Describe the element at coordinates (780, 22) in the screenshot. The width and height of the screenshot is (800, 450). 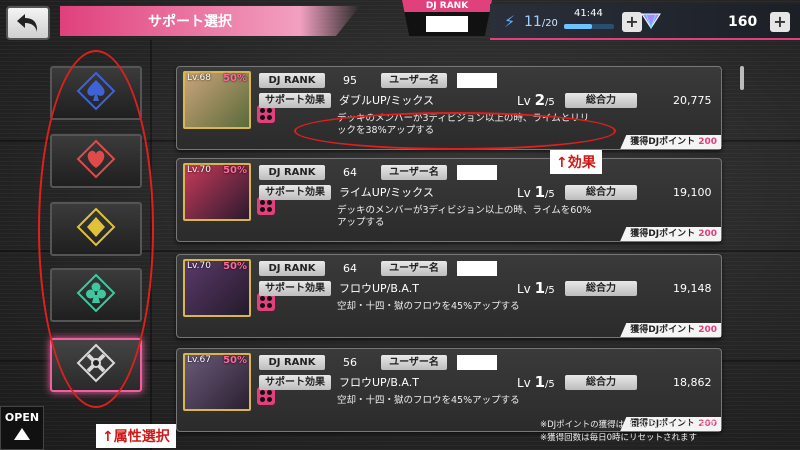
I see `gem-add-button: +` at that location.